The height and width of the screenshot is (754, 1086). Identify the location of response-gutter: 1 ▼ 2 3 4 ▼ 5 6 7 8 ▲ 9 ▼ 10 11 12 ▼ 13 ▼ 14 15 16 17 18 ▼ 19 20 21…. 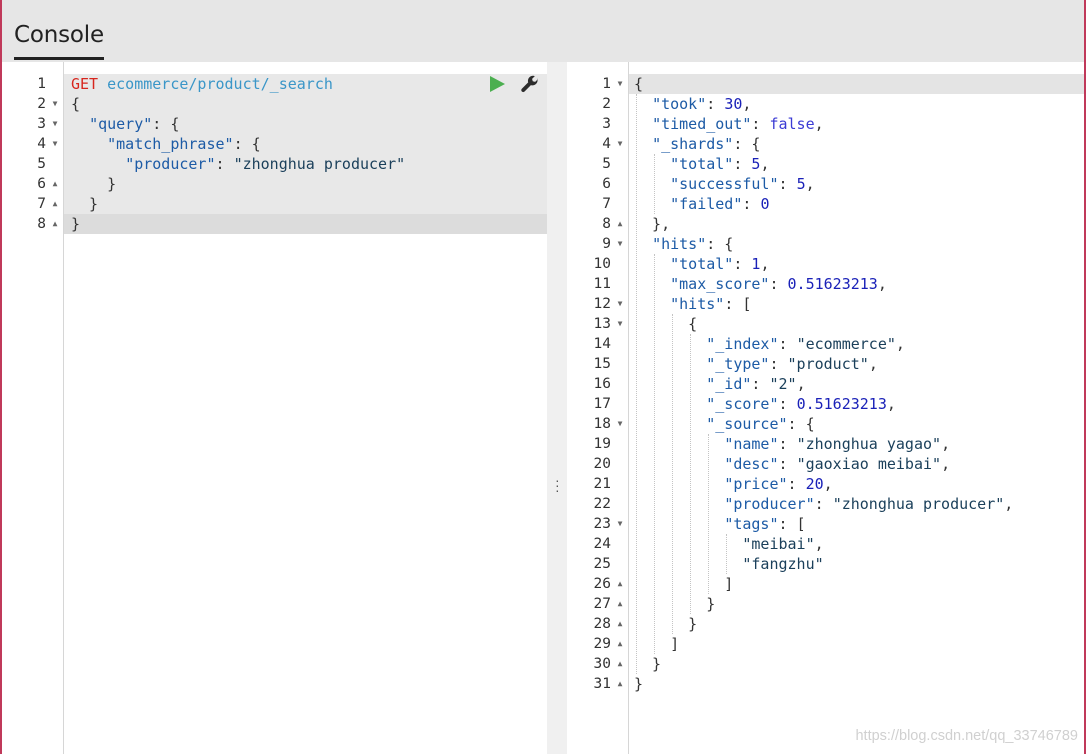
(598, 408).